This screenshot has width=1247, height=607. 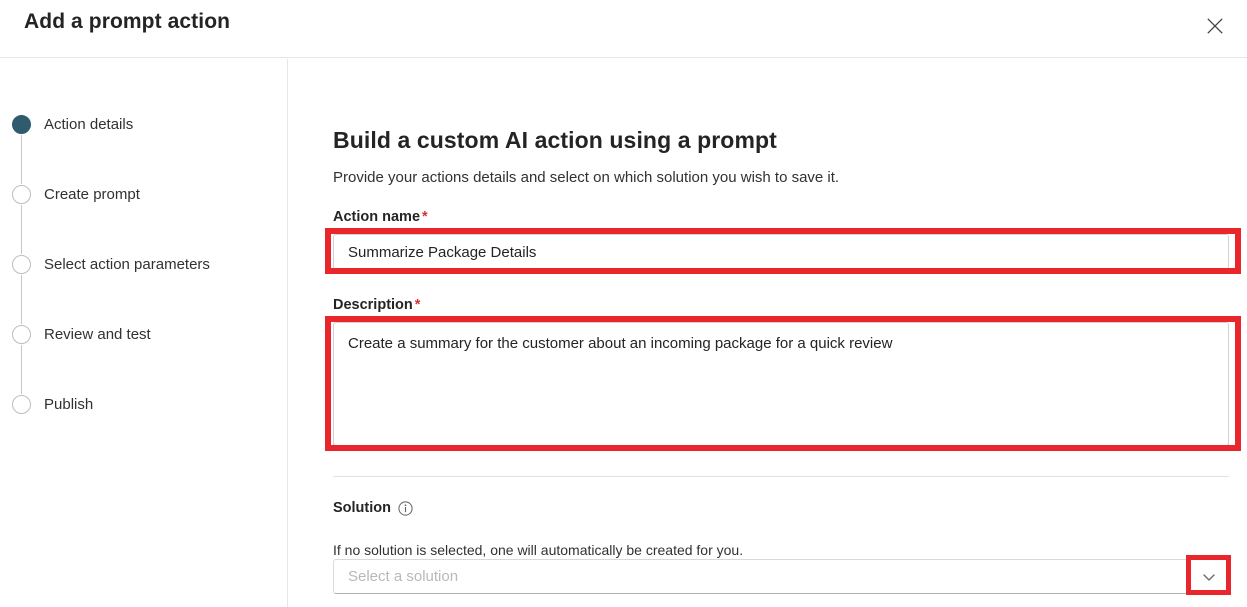 I want to click on solution-label-row: Solution, so click(x=373, y=508).